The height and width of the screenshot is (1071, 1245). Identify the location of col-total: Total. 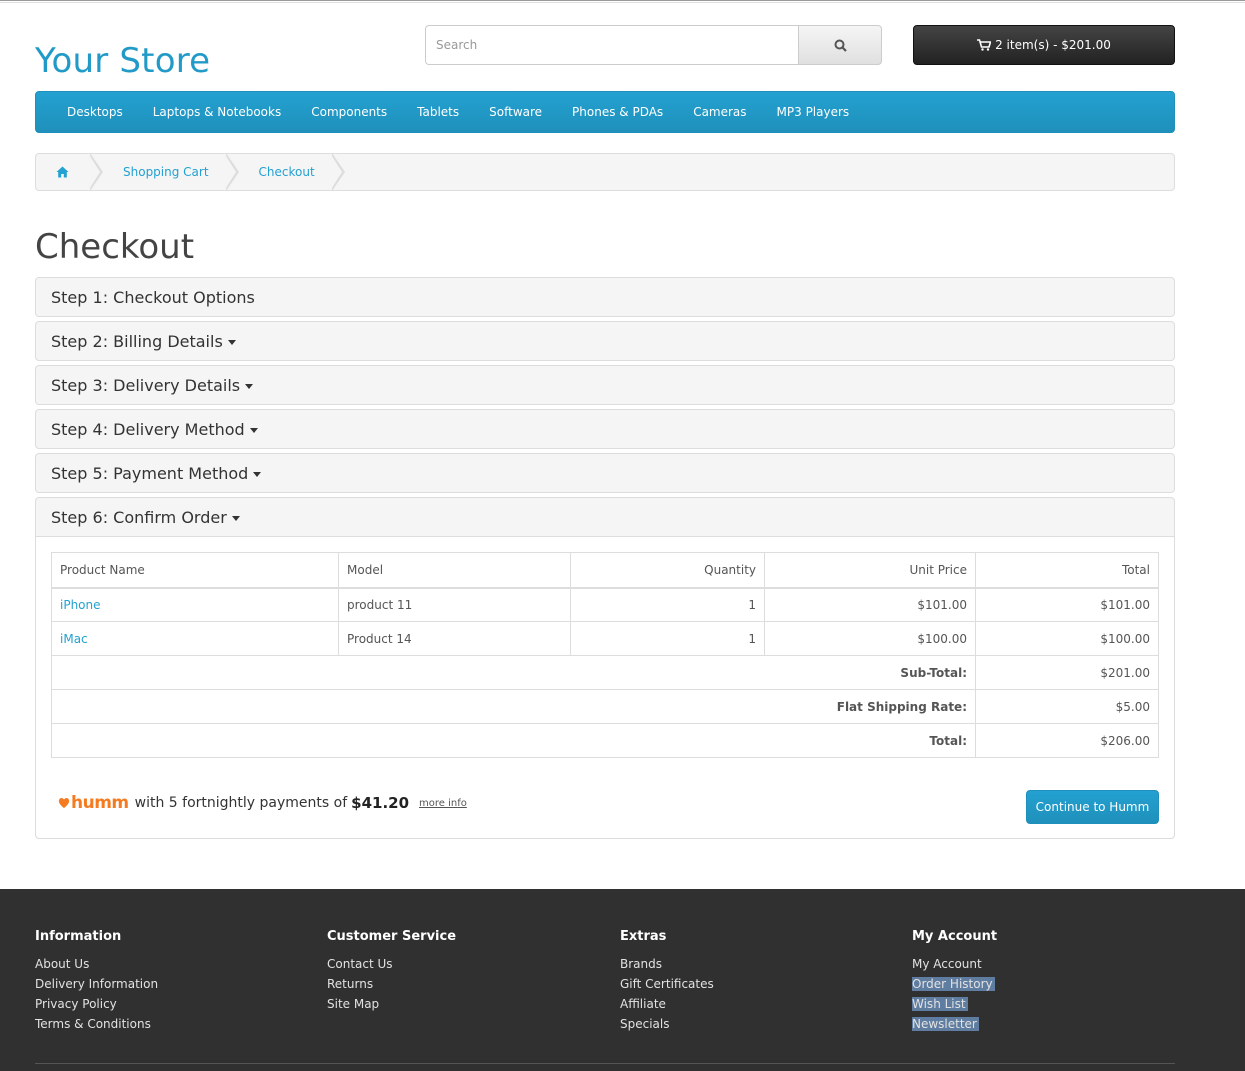
(1067, 570).